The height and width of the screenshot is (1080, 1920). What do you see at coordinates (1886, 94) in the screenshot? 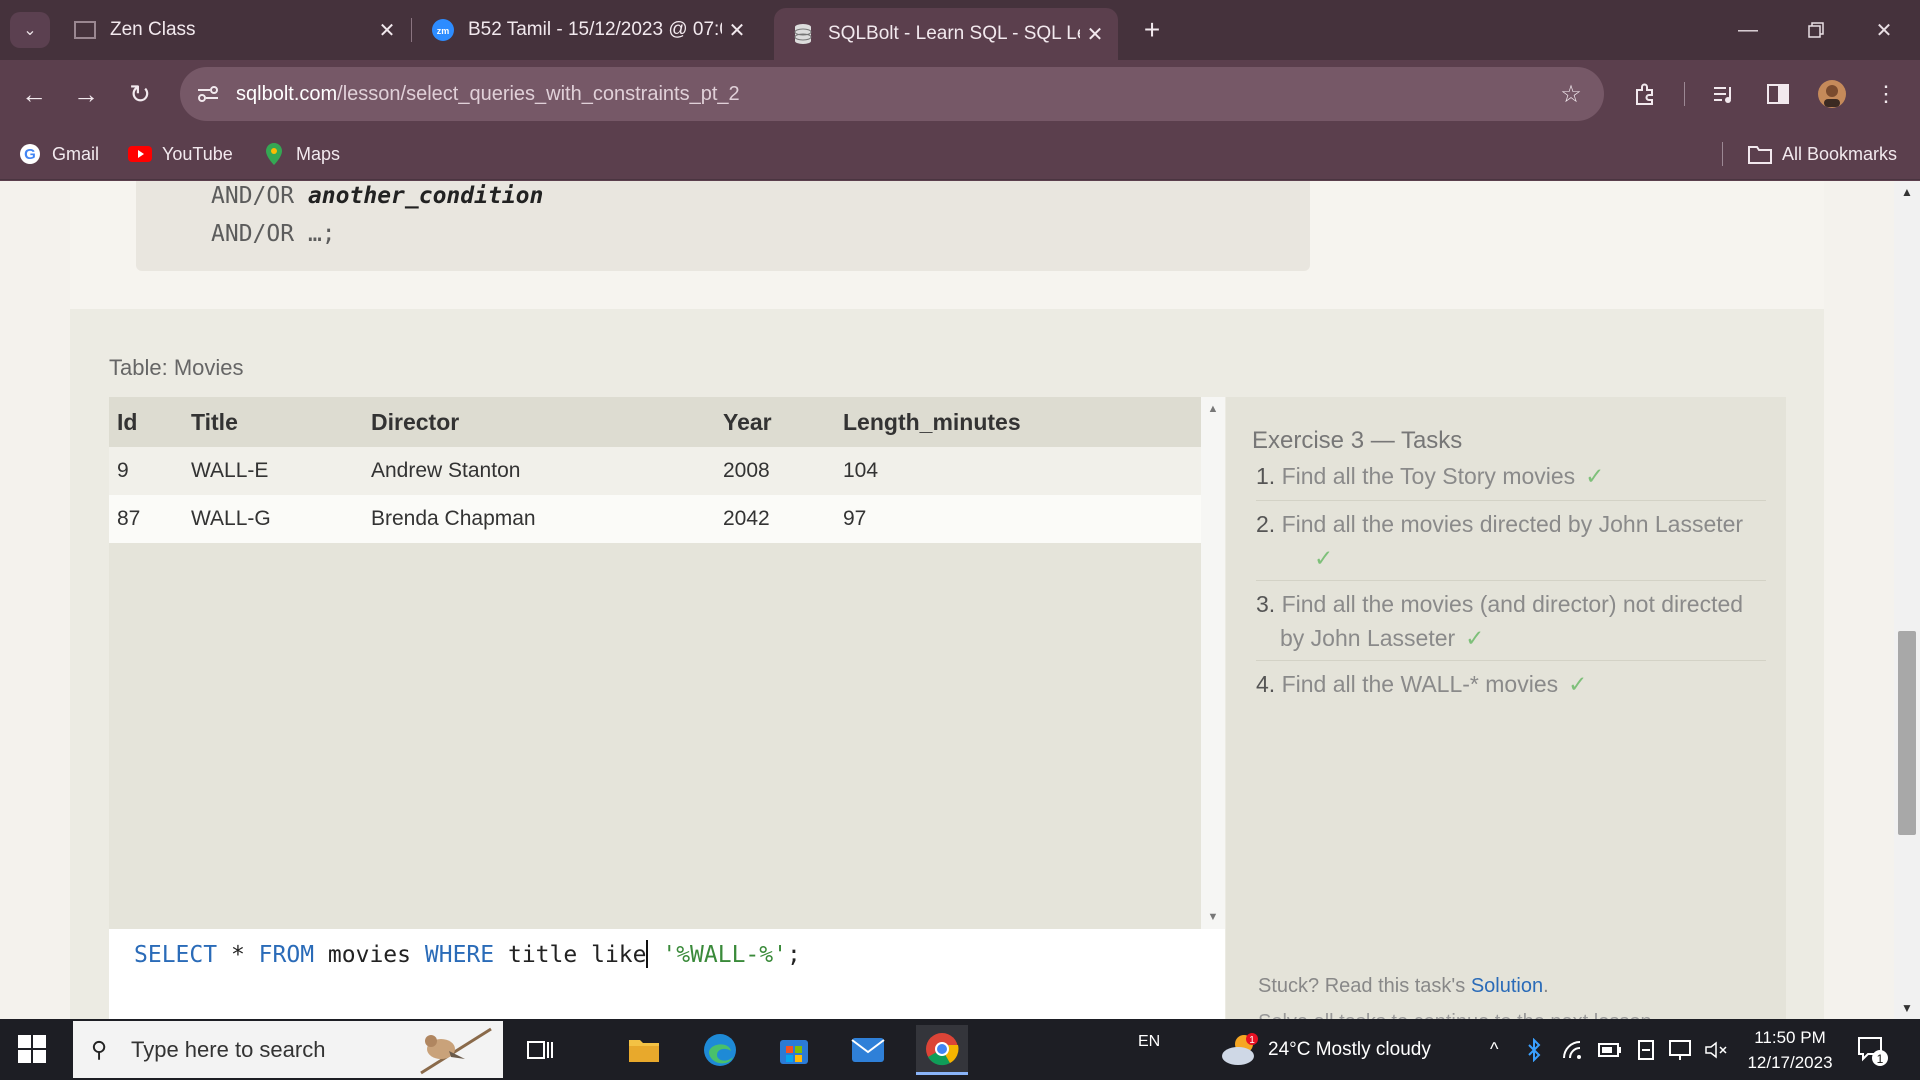
I see `more-menu-icon: ⋮` at bounding box center [1886, 94].